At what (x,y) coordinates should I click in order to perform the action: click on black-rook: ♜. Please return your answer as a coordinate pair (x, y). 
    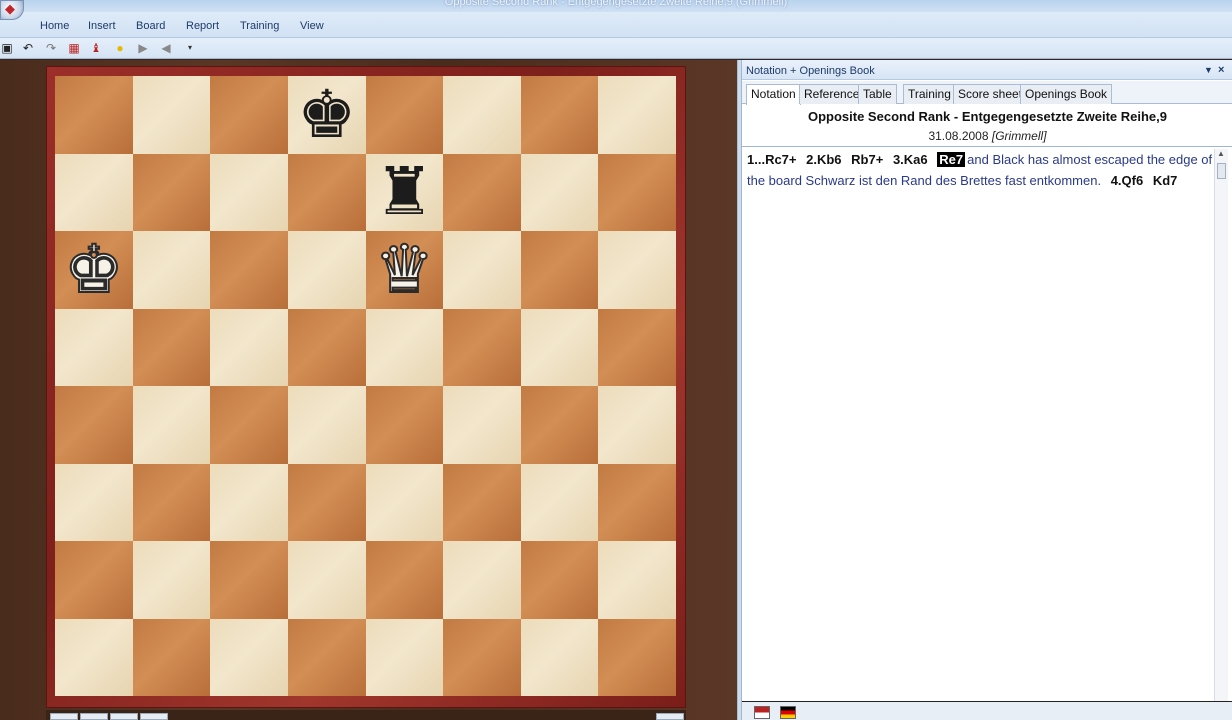
    Looking at the image, I should click on (404, 192).